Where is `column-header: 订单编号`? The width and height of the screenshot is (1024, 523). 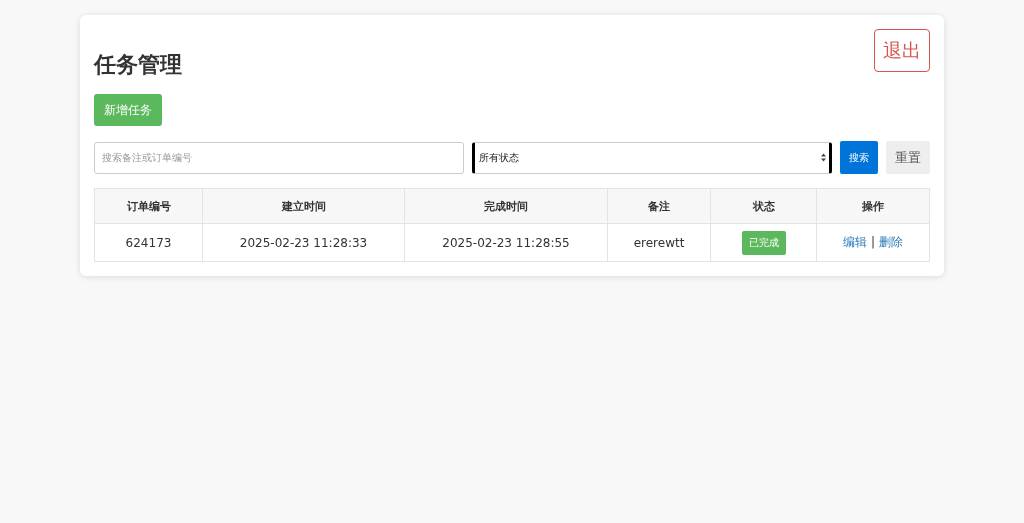
column-header: 订单编号 is located at coordinates (148, 206).